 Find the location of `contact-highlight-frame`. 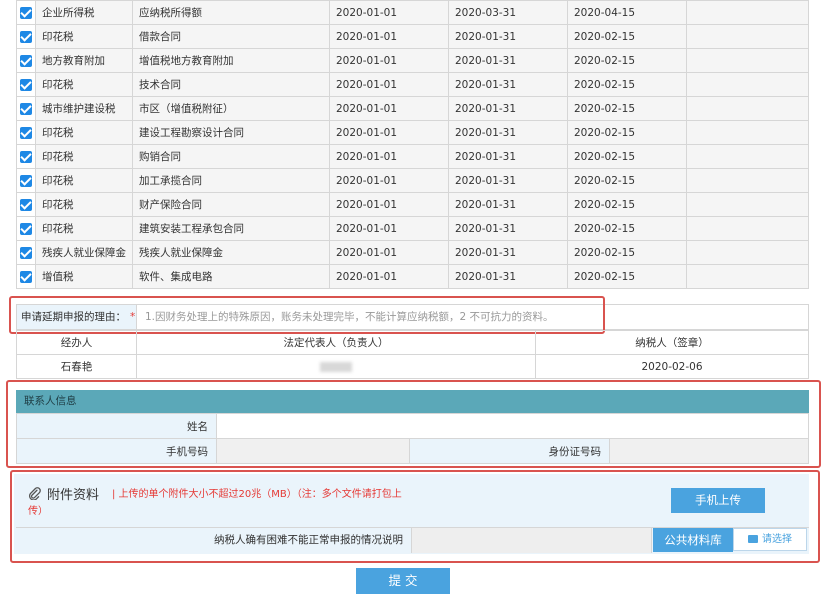

contact-highlight-frame is located at coordinates (413, 424).